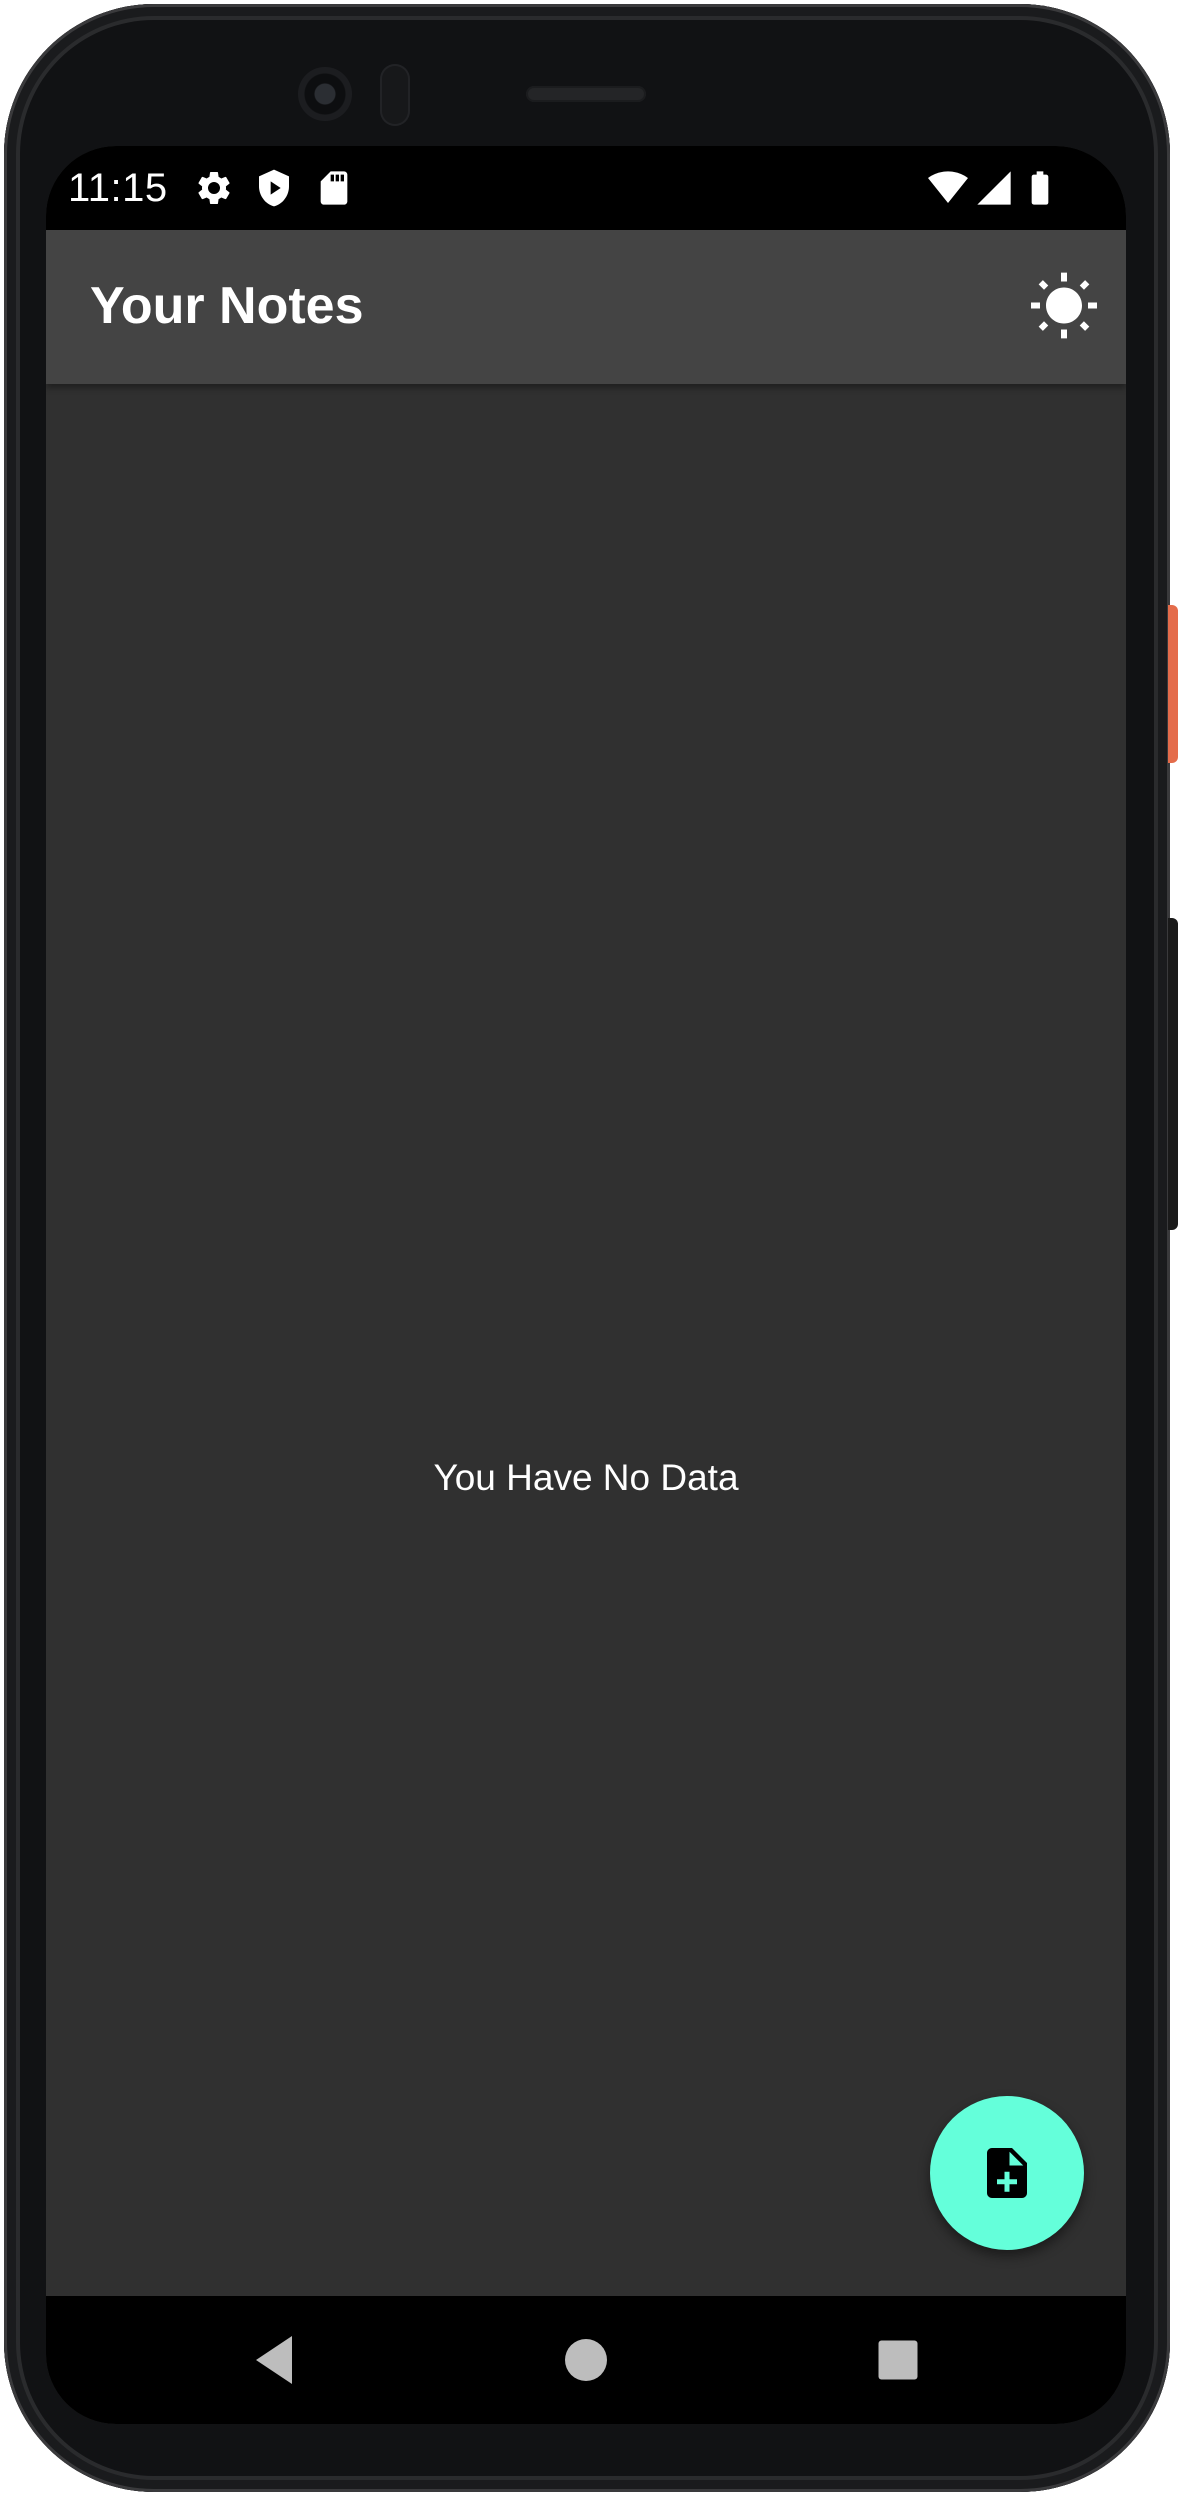  What do you see at coordinates (1173, 1074) in the screenshot?
I see `volume-button` at bounding box center [1173, 1074].